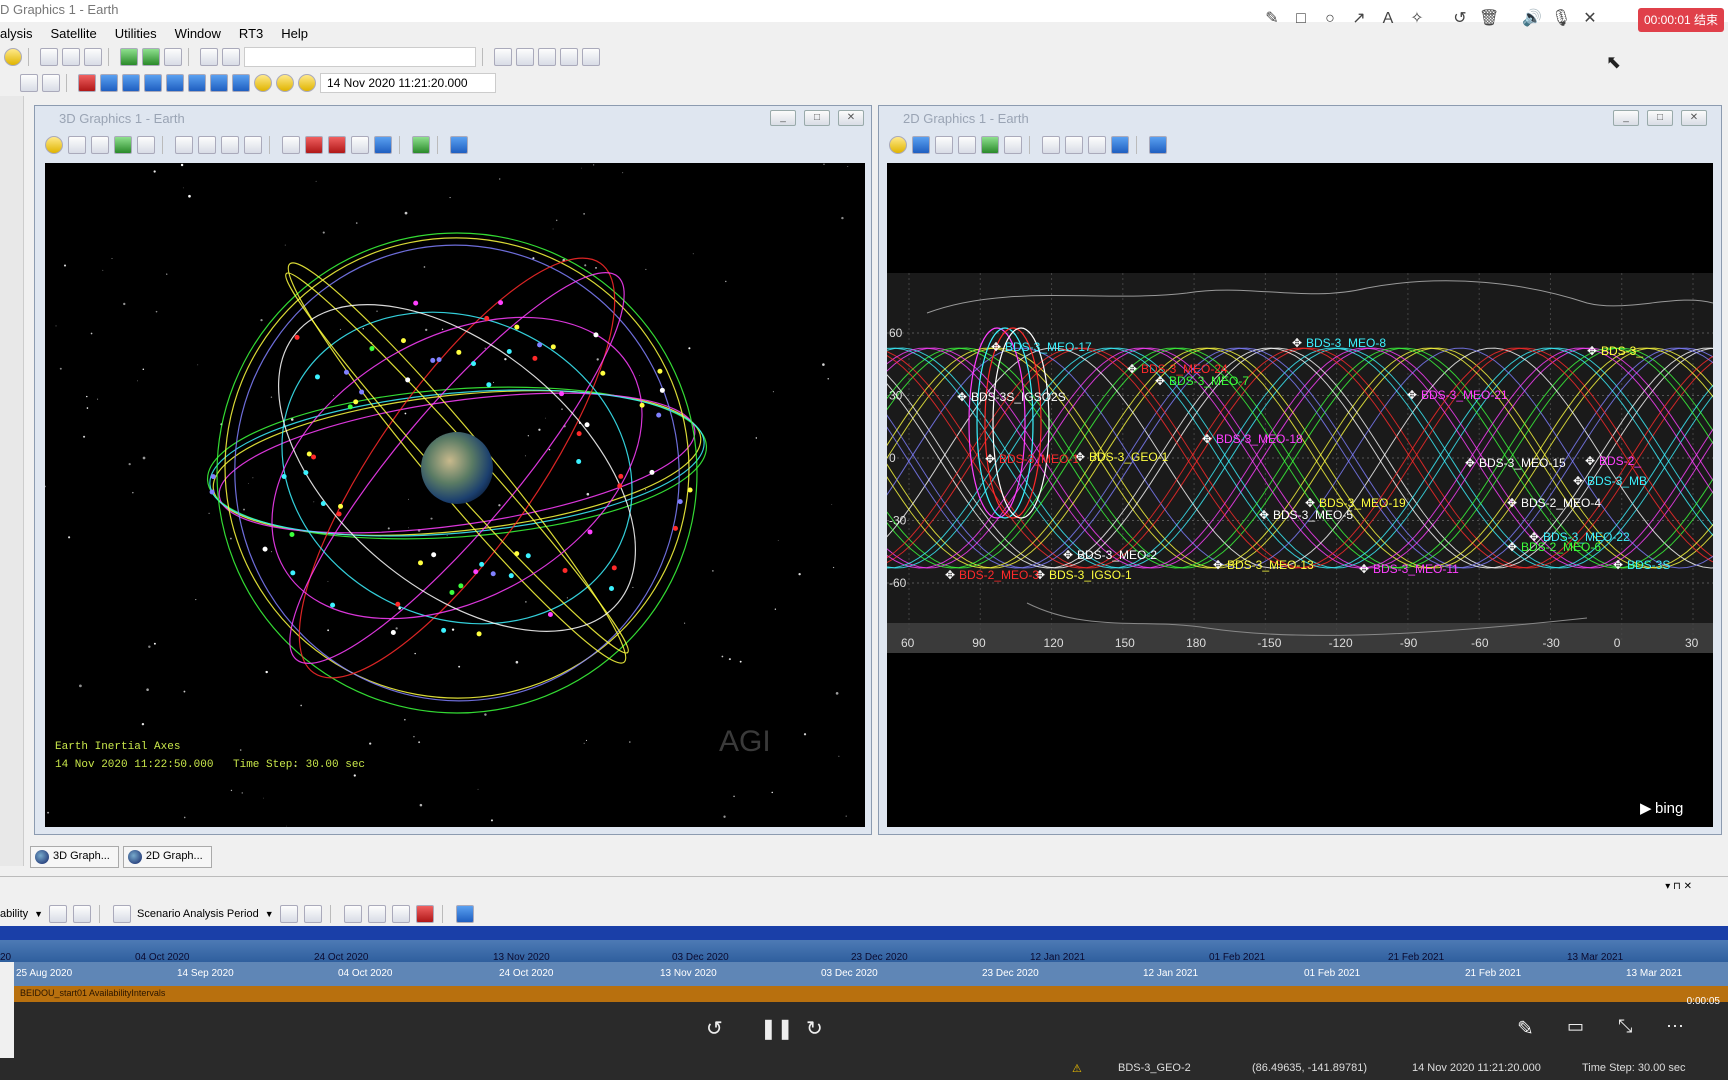 The image size is (1728, 1080). What do you see at coordinates (714, 1028) in the screenshot?
I see `rewind-10-icon: ↺` at bounding box center [714, 1028].